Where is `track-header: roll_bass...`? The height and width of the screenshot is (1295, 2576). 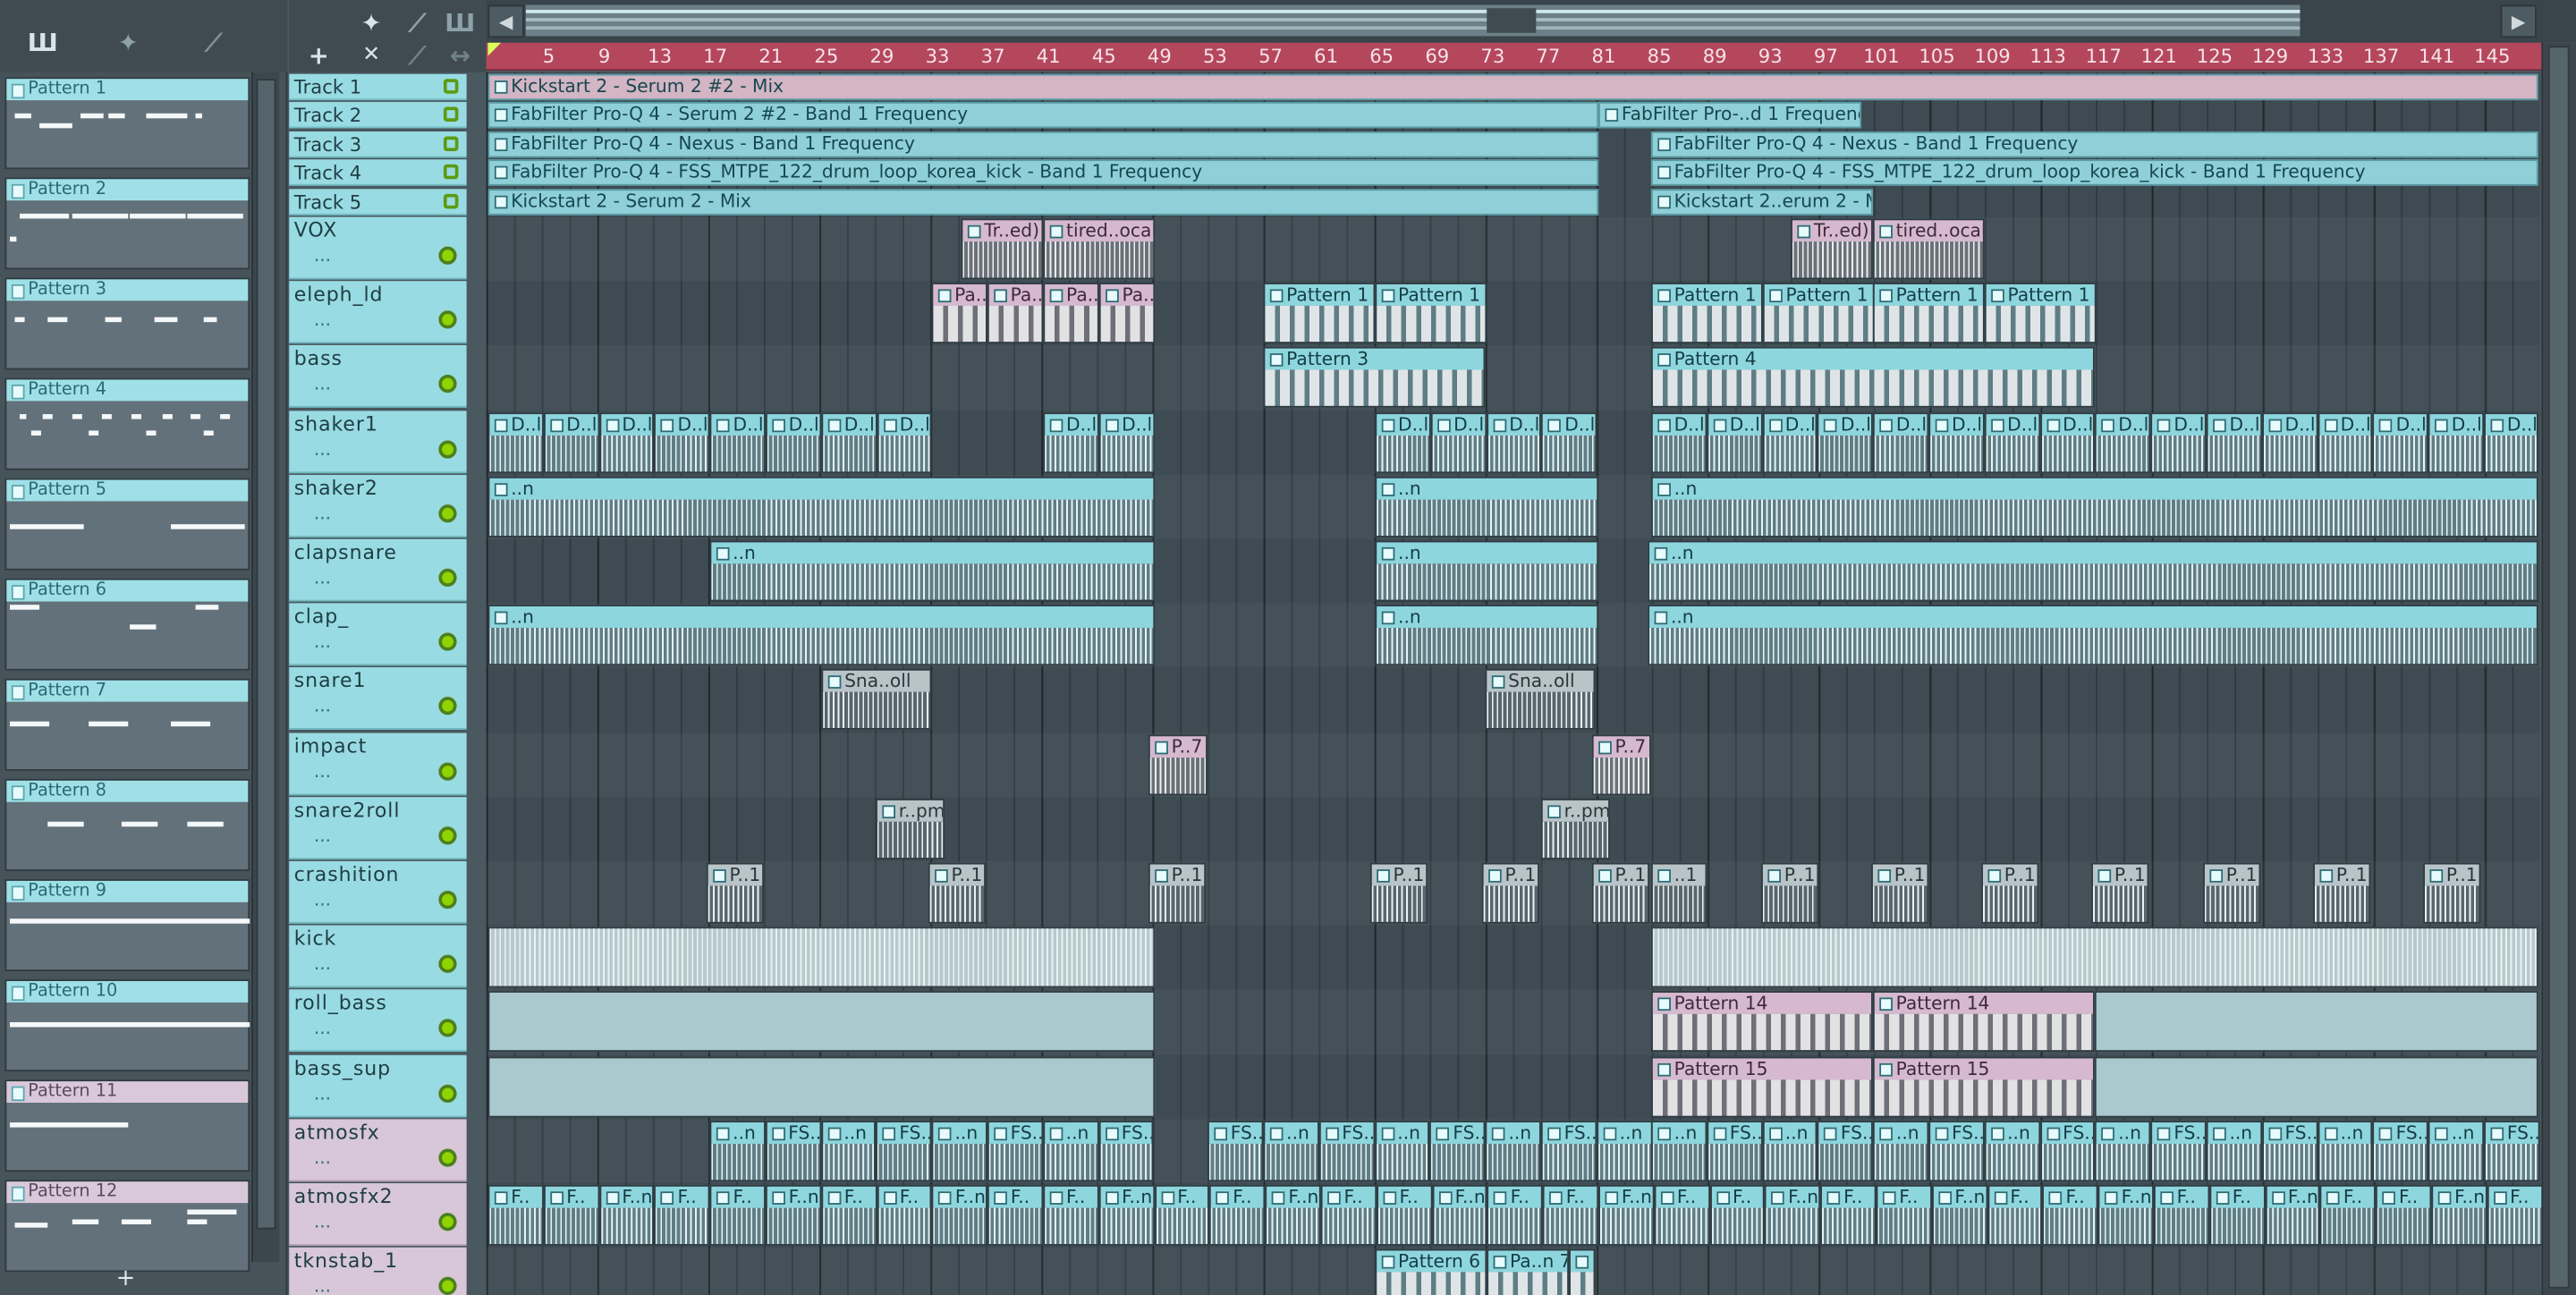
track-header: roll_bass... is located at coordinates (378, 1021).